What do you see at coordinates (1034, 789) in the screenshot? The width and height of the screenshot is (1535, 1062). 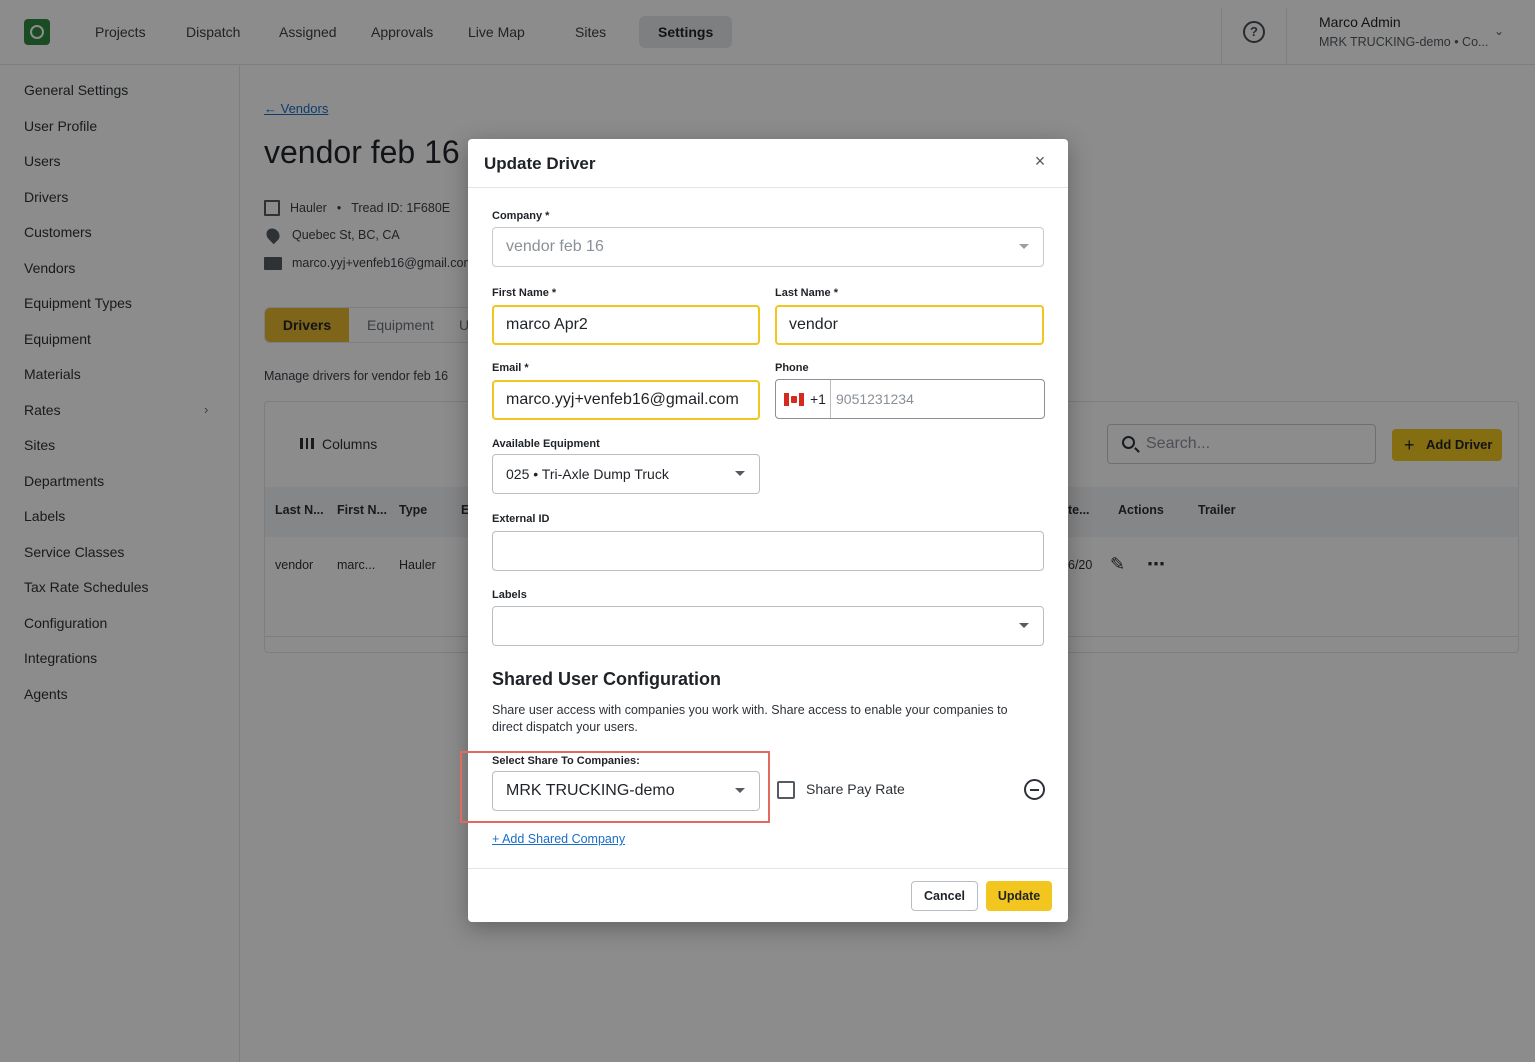 I see `remove-circle-icon` at bounding box center [1034, 789].